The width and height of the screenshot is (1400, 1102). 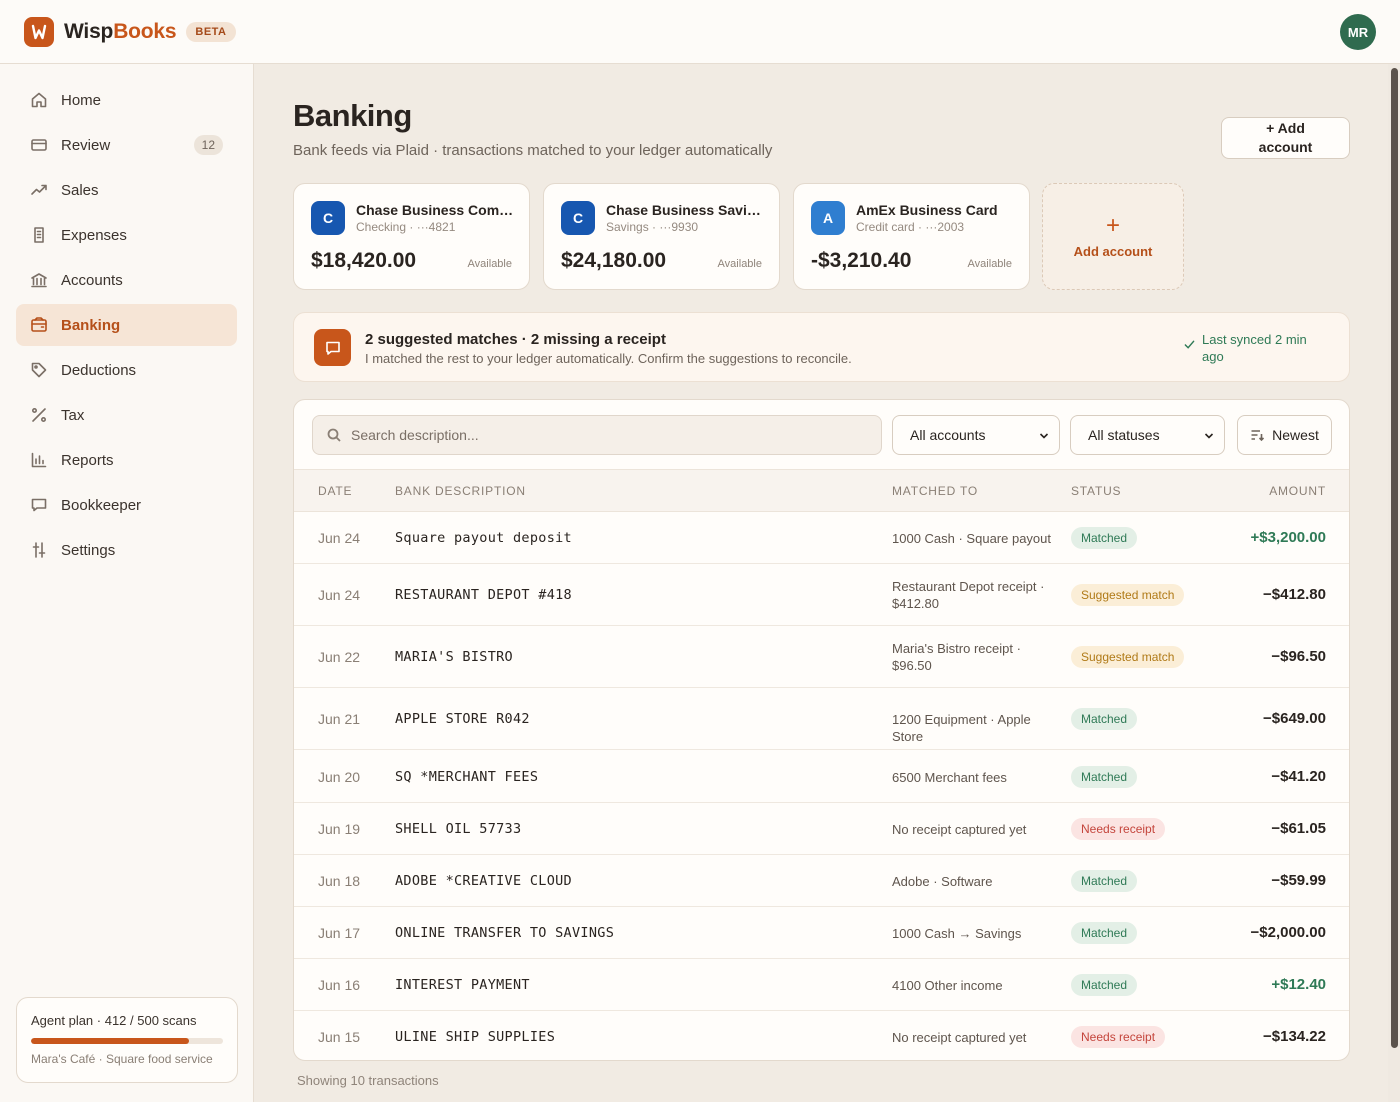 What do you see at coordinates (339, 1037) in the screenshot?
I see `row-date: Jun 15` at bounding box center [339, 1037].